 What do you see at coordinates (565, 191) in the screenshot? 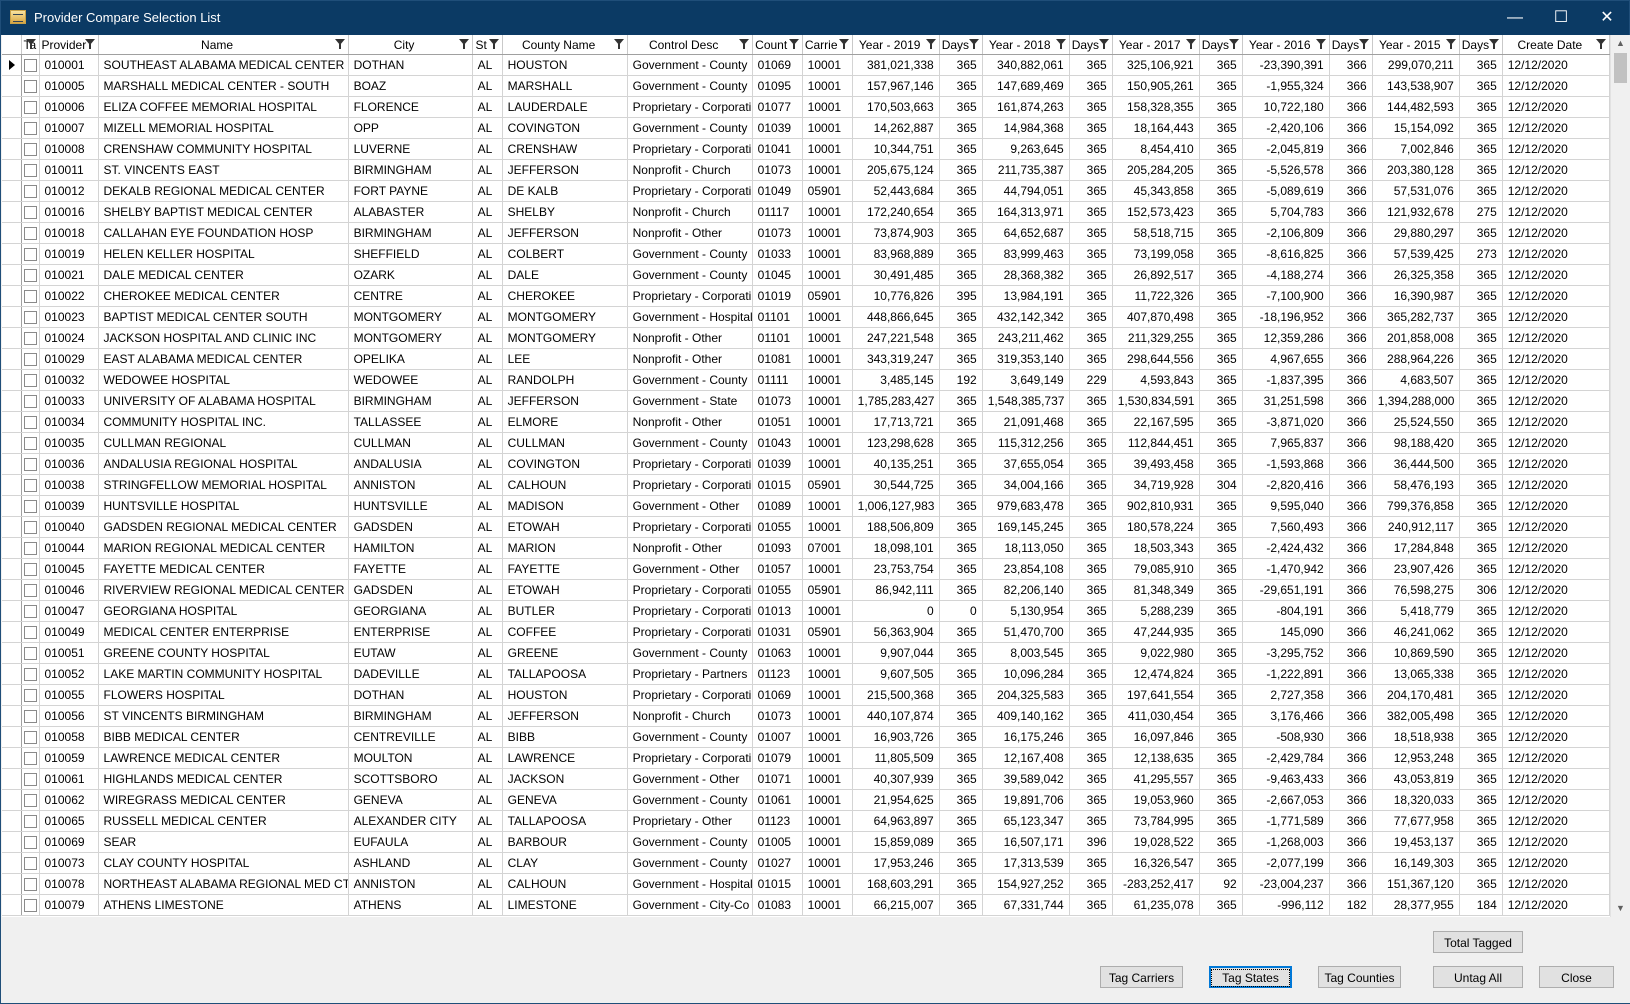
I see `cell-county-name: DE KALB` at bounding box center [565, 191].